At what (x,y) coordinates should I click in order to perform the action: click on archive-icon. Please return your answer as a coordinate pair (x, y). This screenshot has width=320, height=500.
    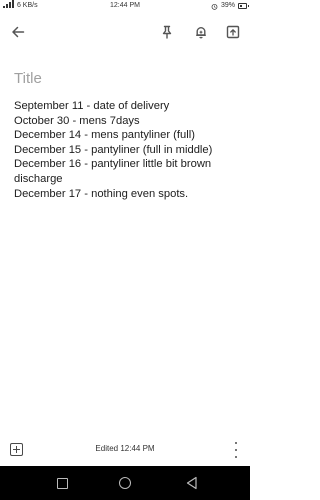
    Looking at the image, I should click on (233, 32).